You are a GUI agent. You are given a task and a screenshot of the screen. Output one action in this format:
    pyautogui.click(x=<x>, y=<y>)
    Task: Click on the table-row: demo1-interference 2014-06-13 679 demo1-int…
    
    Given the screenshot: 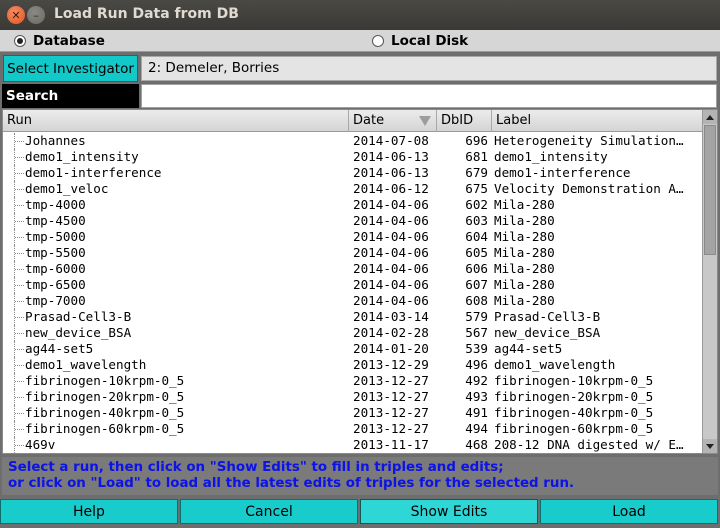 What is the action you would take?
    pyautogui.click(x=353, y=173)
    